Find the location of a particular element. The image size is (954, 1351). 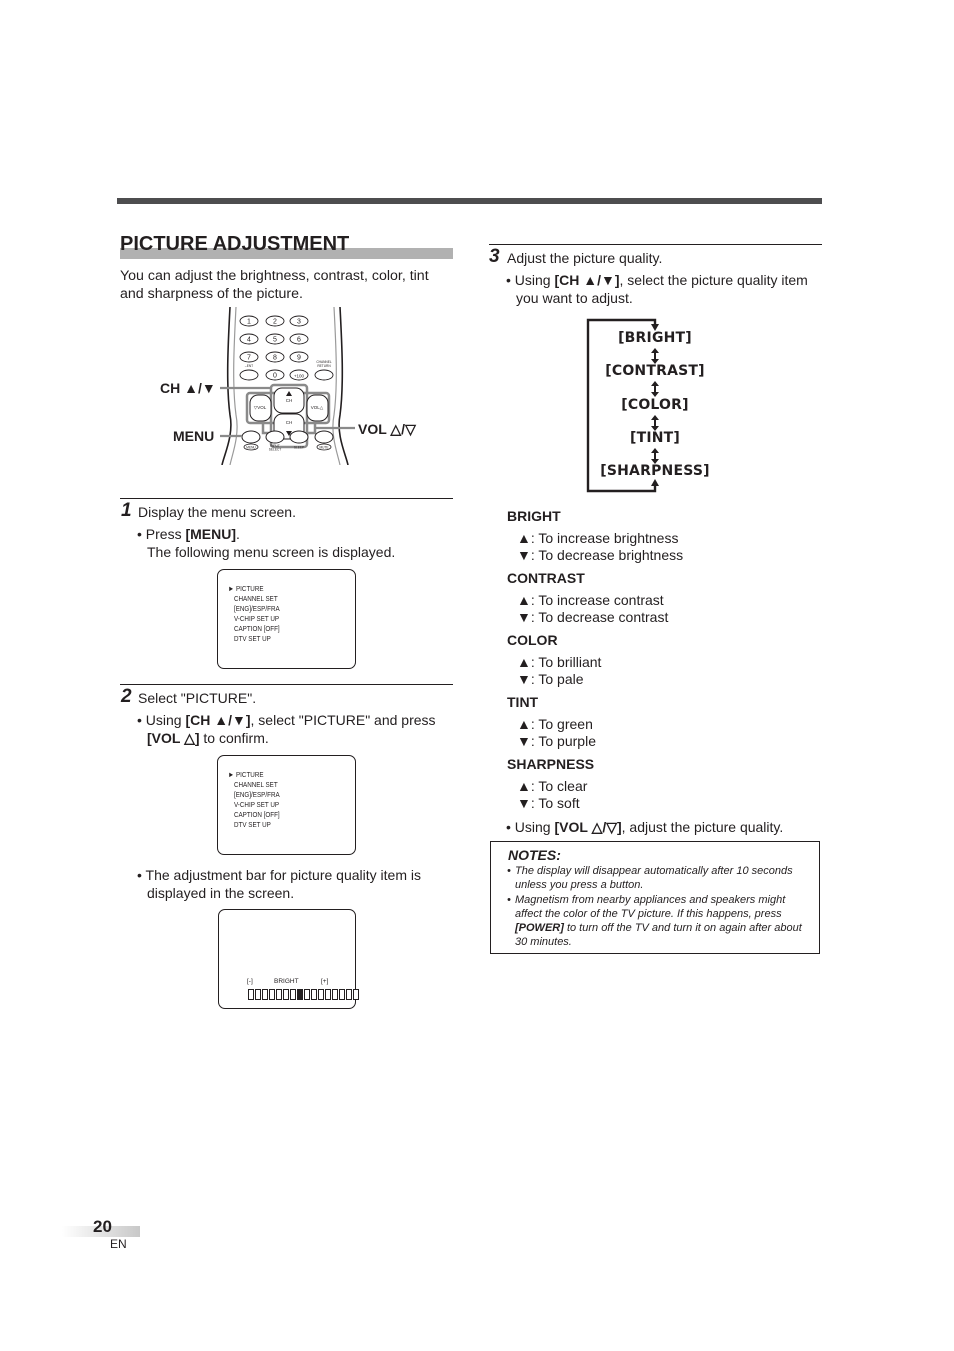

remote-key-label: 0 is located at coordinates (275, 375).